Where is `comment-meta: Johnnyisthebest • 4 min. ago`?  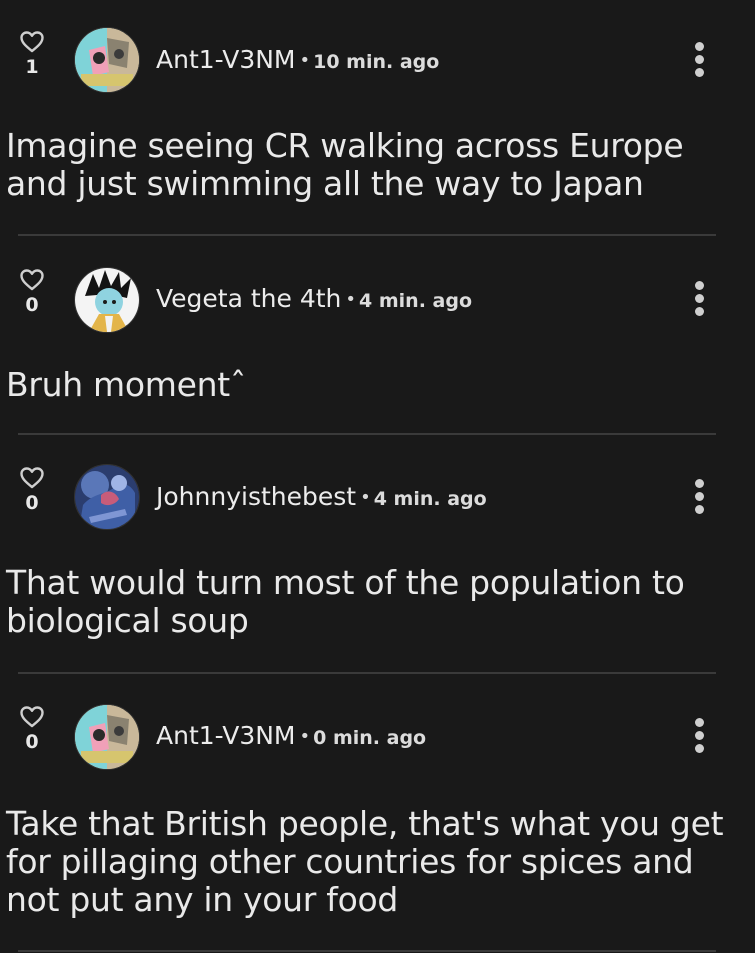 comment-meta: Johnnyisthebest • 4 min. ago is located at coordinates (321, 499).